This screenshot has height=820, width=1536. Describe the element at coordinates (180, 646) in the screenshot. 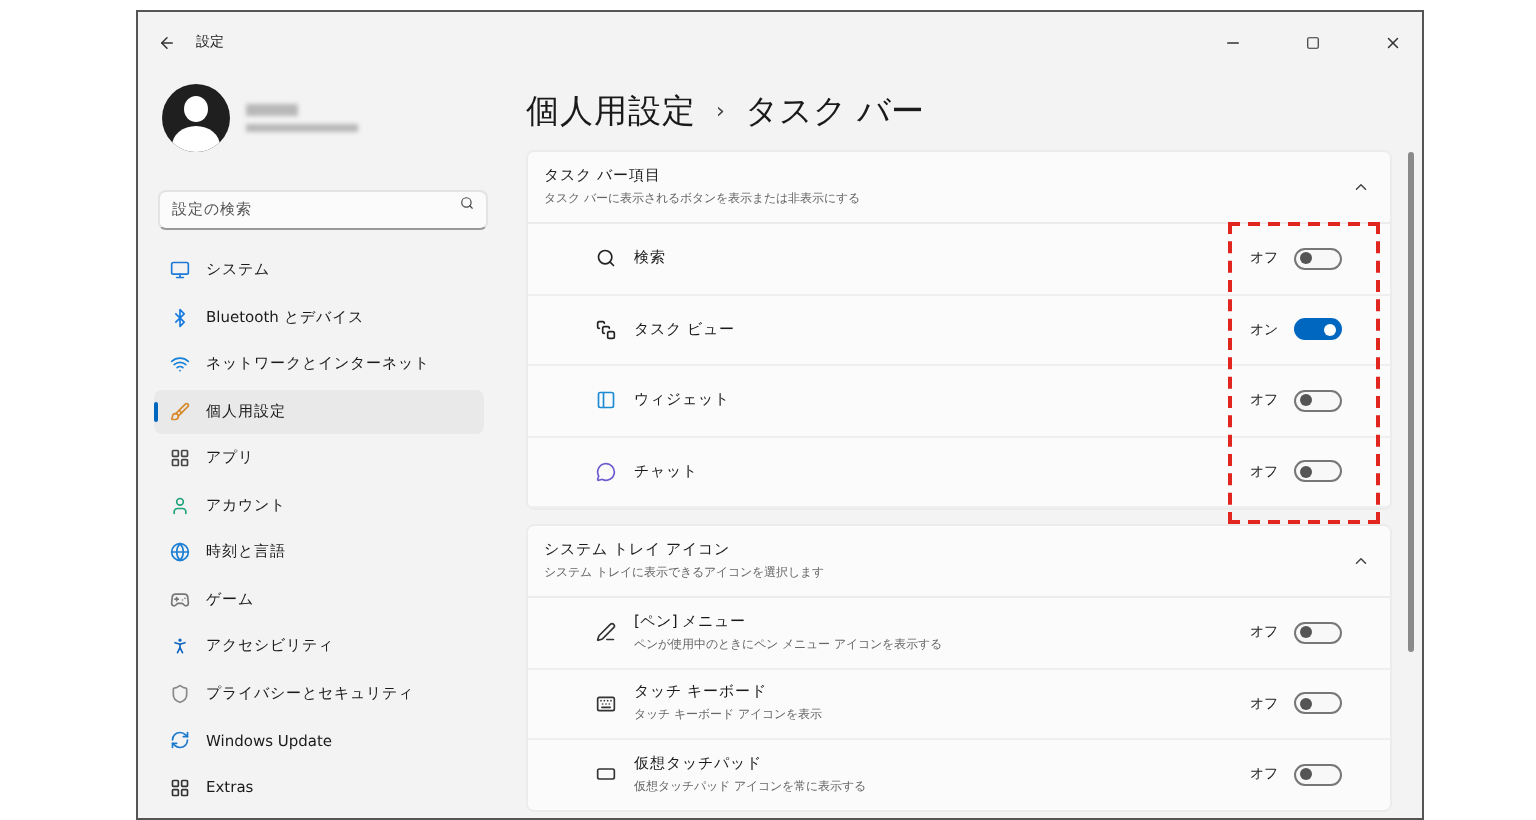

I see `person-standing-icon` at that location.